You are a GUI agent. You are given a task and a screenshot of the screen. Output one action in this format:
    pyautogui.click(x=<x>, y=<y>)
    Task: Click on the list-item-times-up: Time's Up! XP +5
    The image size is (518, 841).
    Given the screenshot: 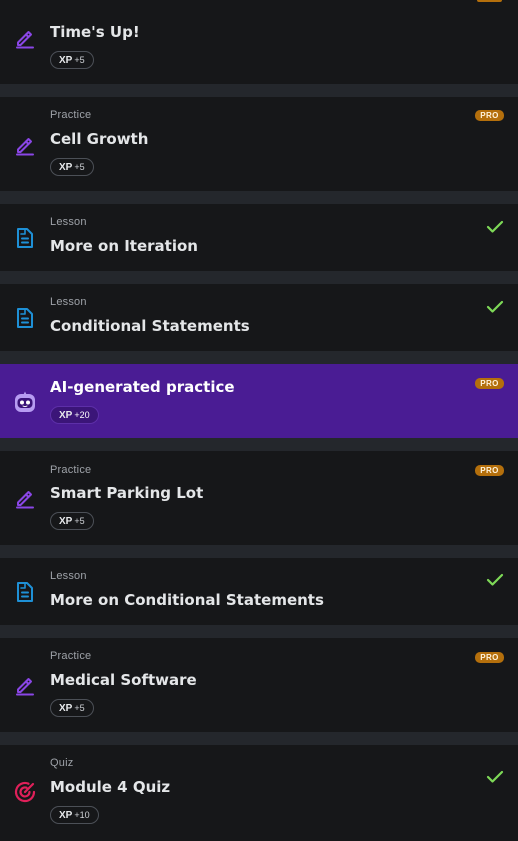 What is the action you would take?
    pyautogui.click(x=259, y=42)
    